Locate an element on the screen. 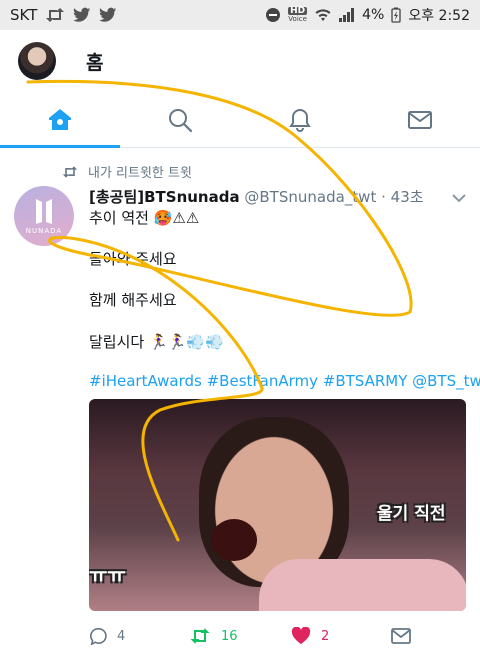 The image size is (480, 654). tweet-actions: 4 16 2 is located at coordinates (254, 636).